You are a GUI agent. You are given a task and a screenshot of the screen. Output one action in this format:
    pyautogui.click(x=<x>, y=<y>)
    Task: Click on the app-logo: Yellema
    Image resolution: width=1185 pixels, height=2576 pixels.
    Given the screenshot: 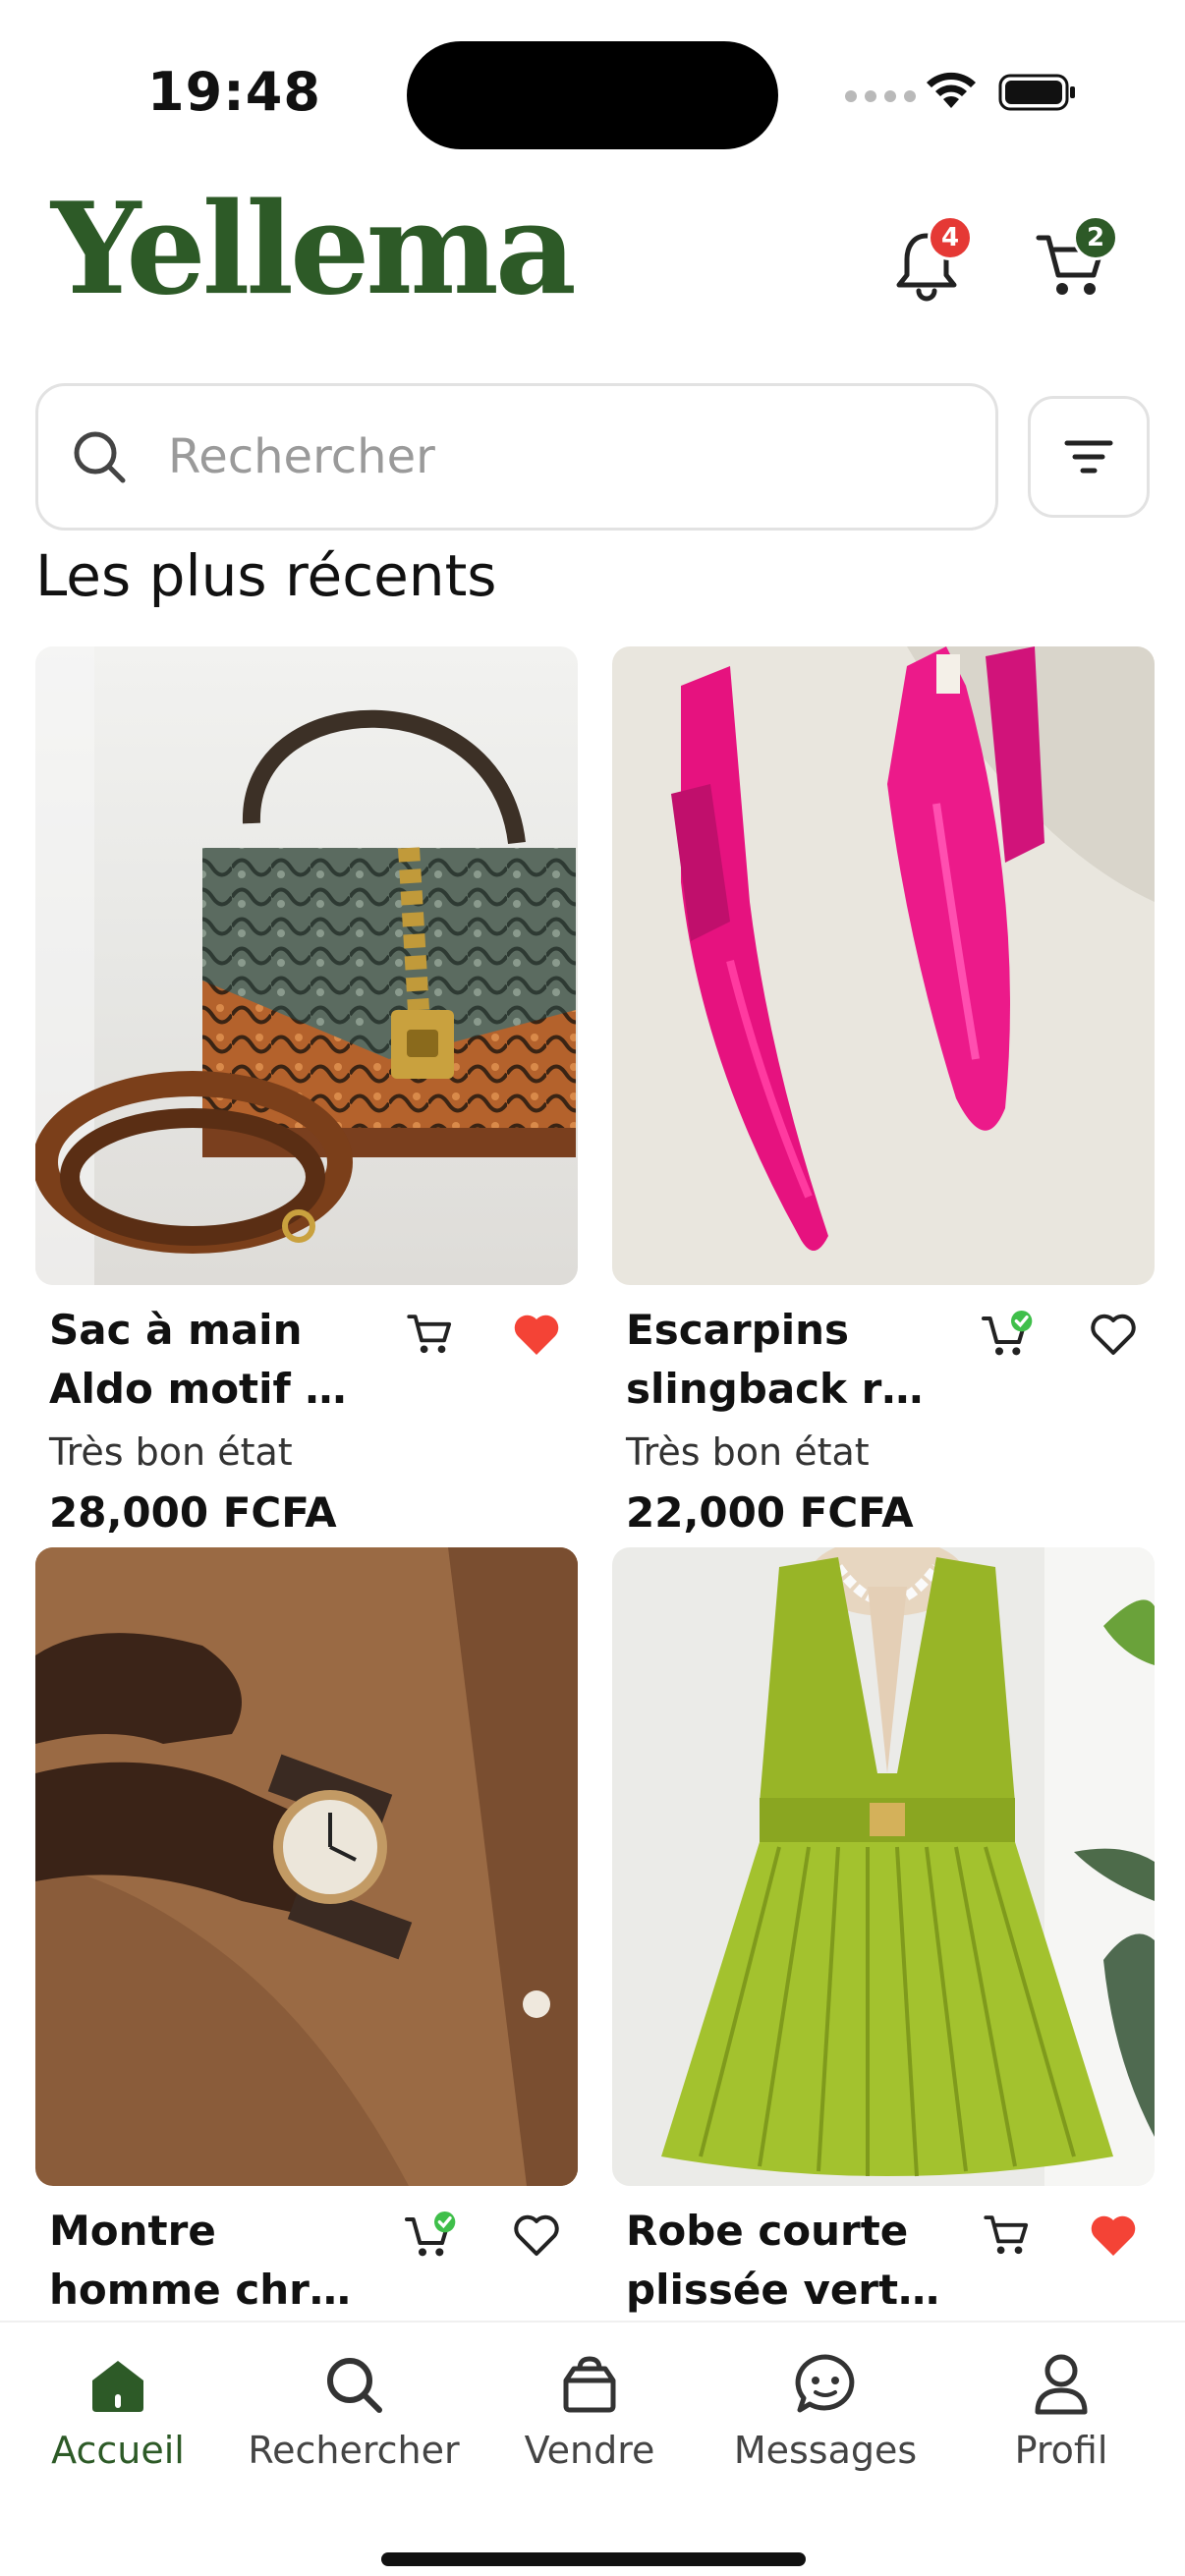 What is the action you would take?
    pyautogui.click(x=314, y=249)
    